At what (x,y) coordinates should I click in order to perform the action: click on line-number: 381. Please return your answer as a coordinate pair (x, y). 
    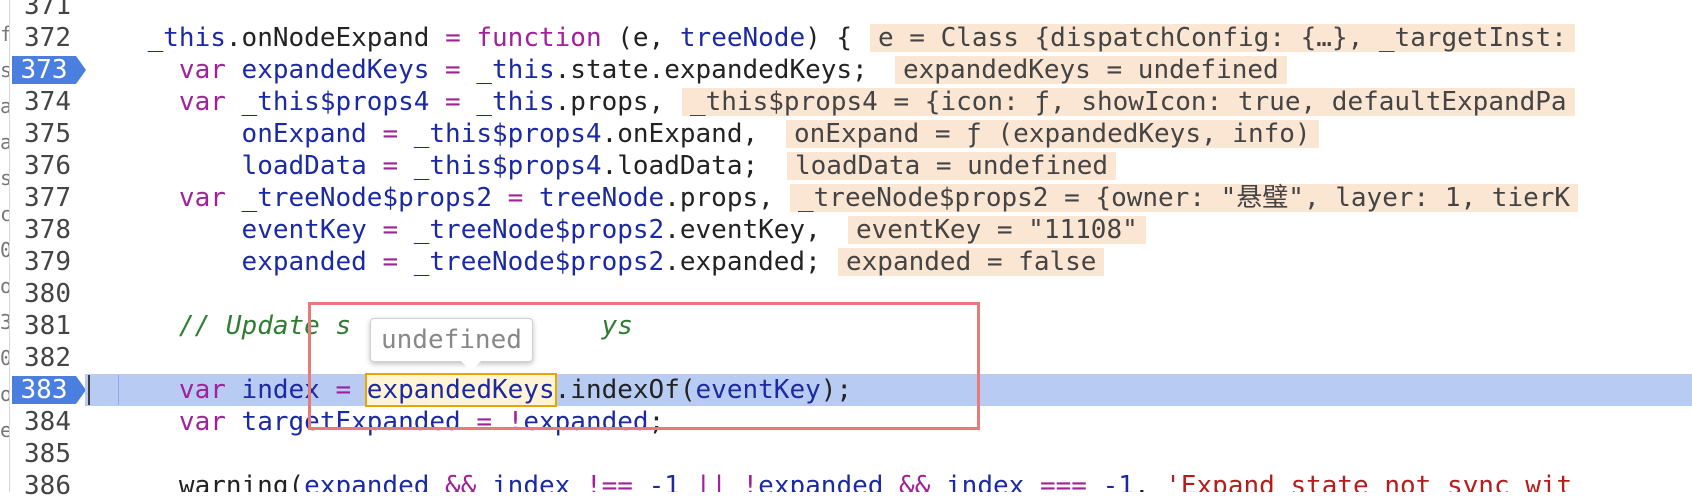
    Looking at the image, I should click on (47, 326).